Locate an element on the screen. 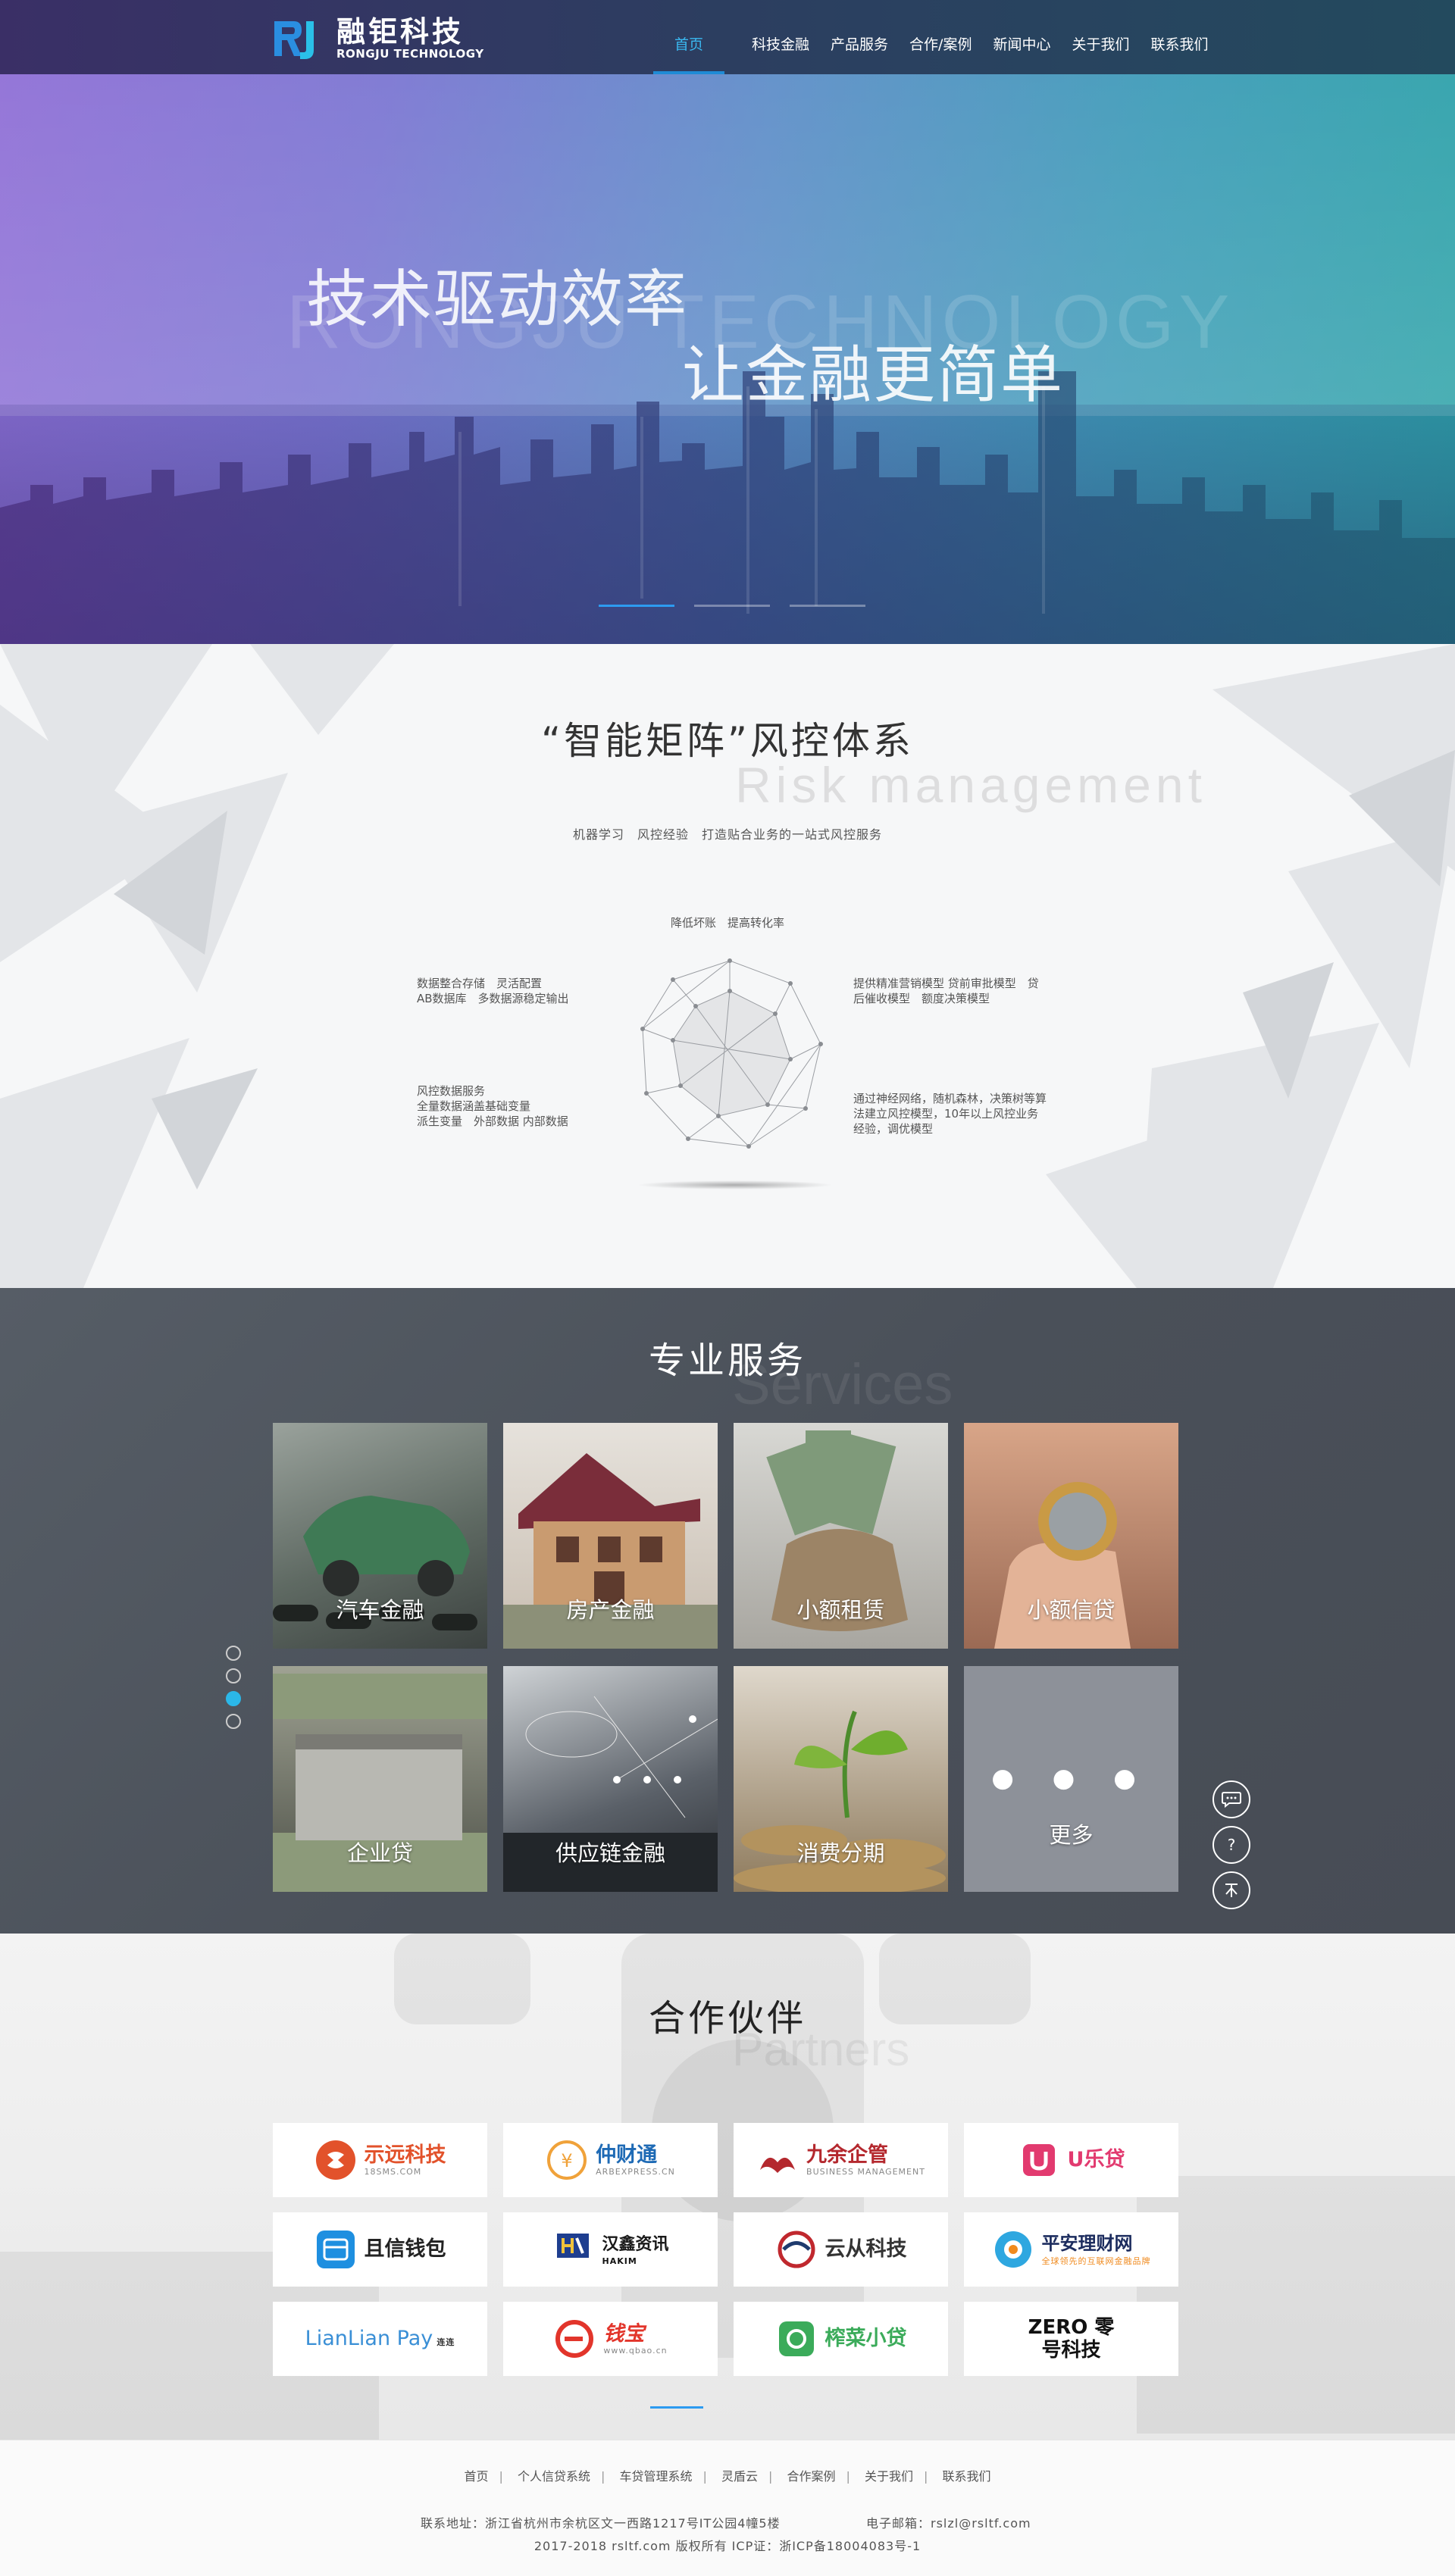  nav-products: 产品服务 is located at coordinates (859, 37).